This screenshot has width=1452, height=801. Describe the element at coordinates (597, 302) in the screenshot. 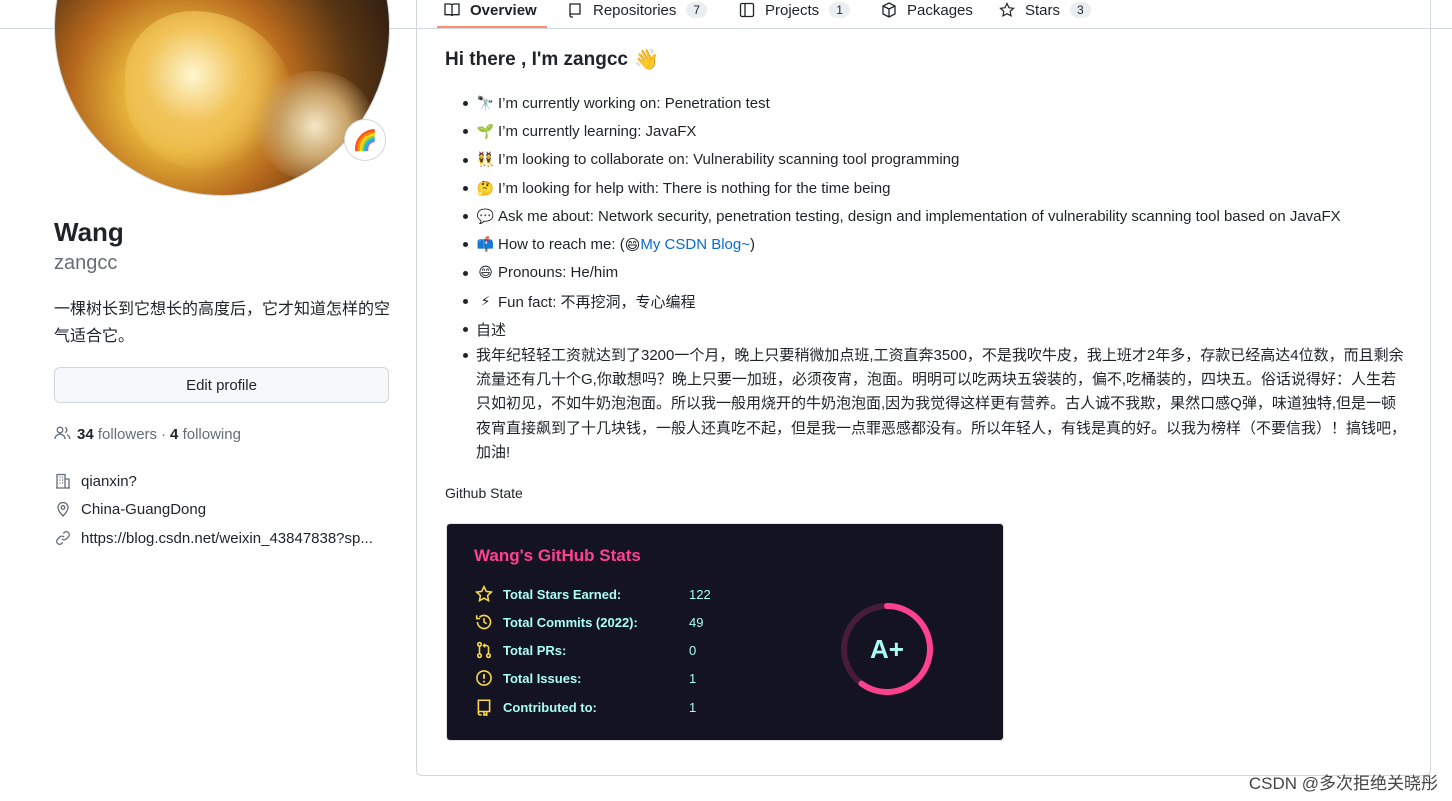

I see `list-item-text: Fun fact: 不再挖洞，专心编程` at that location.